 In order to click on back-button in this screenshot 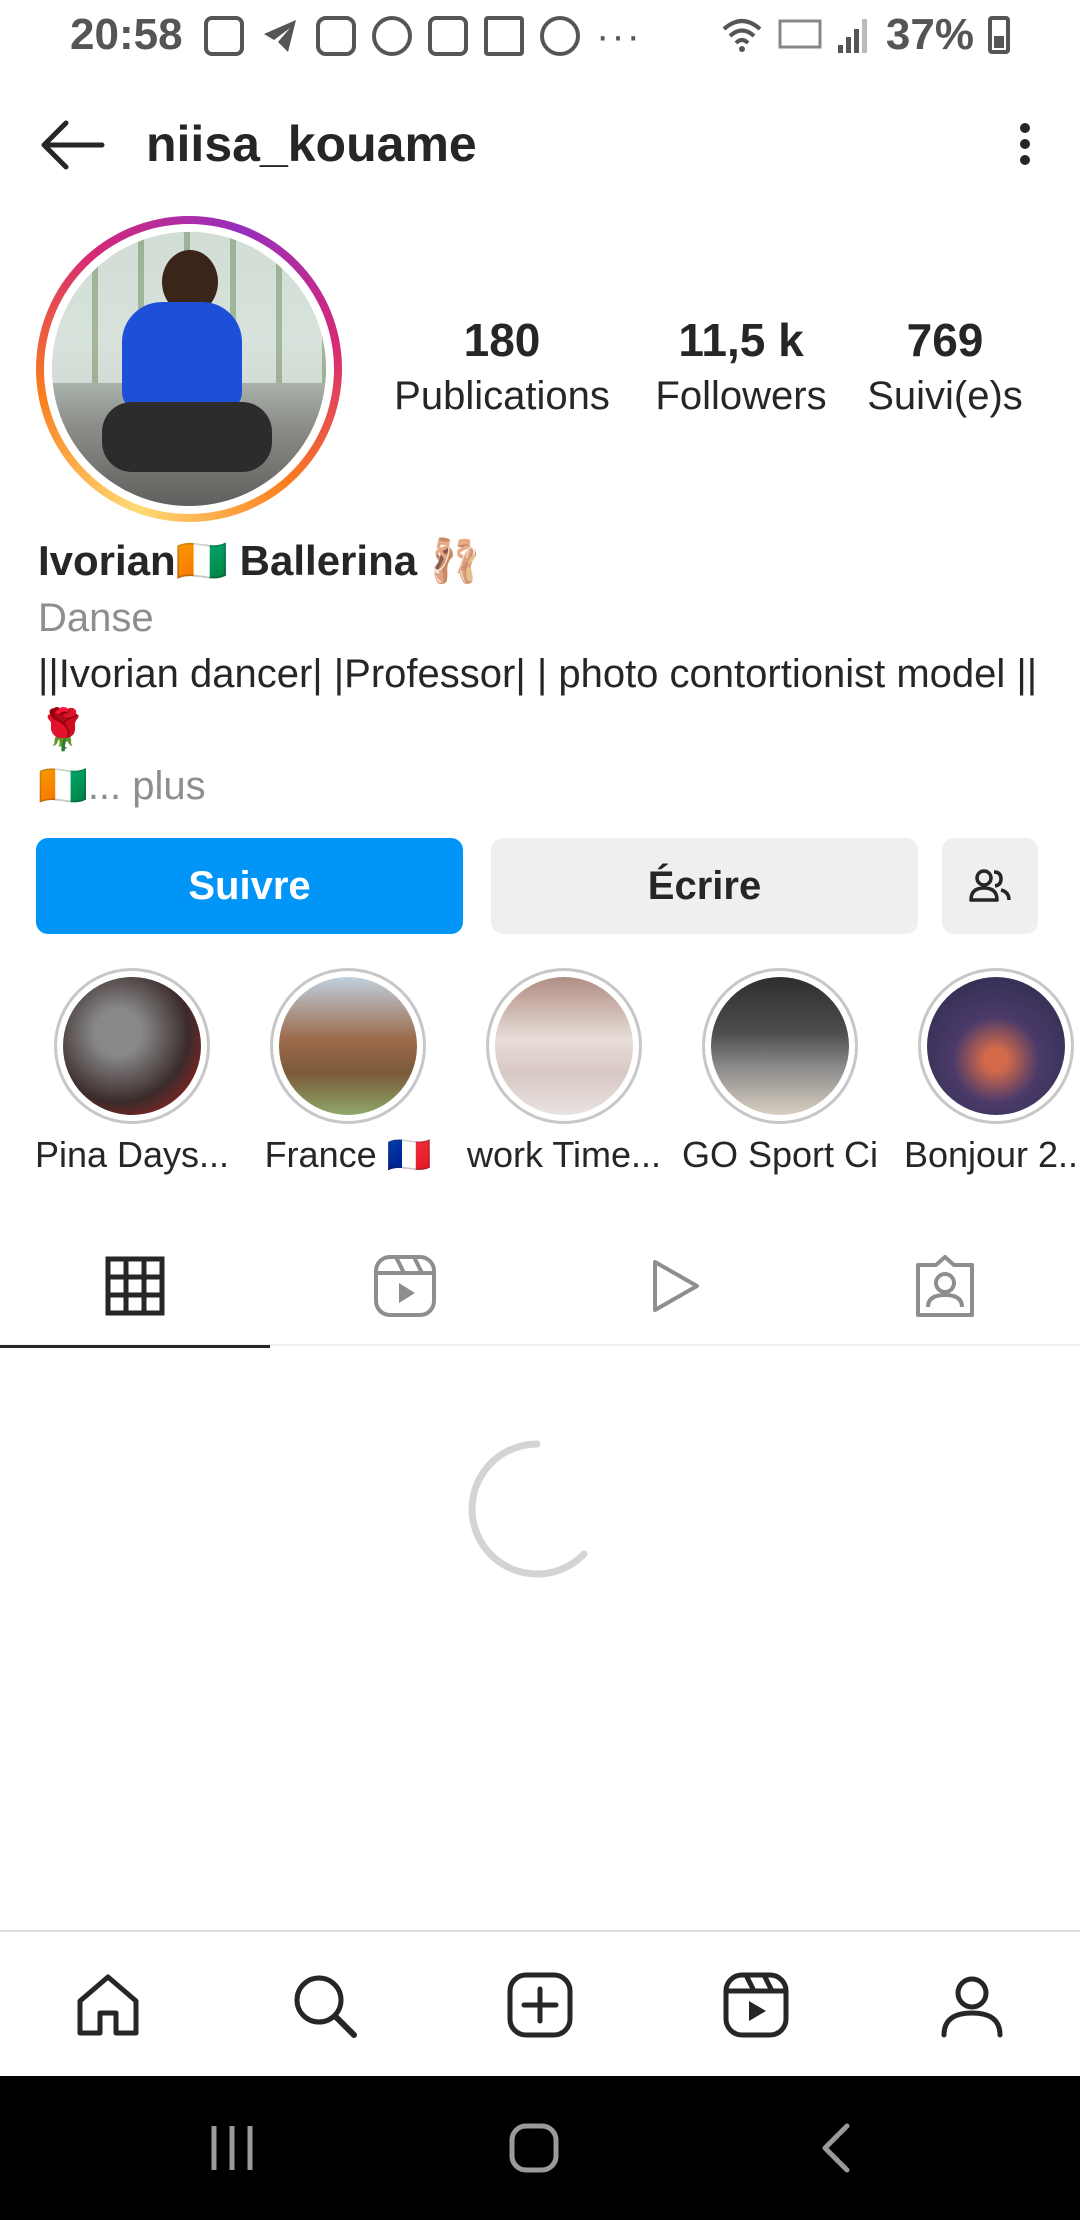, I will do `click(71, 145)`.